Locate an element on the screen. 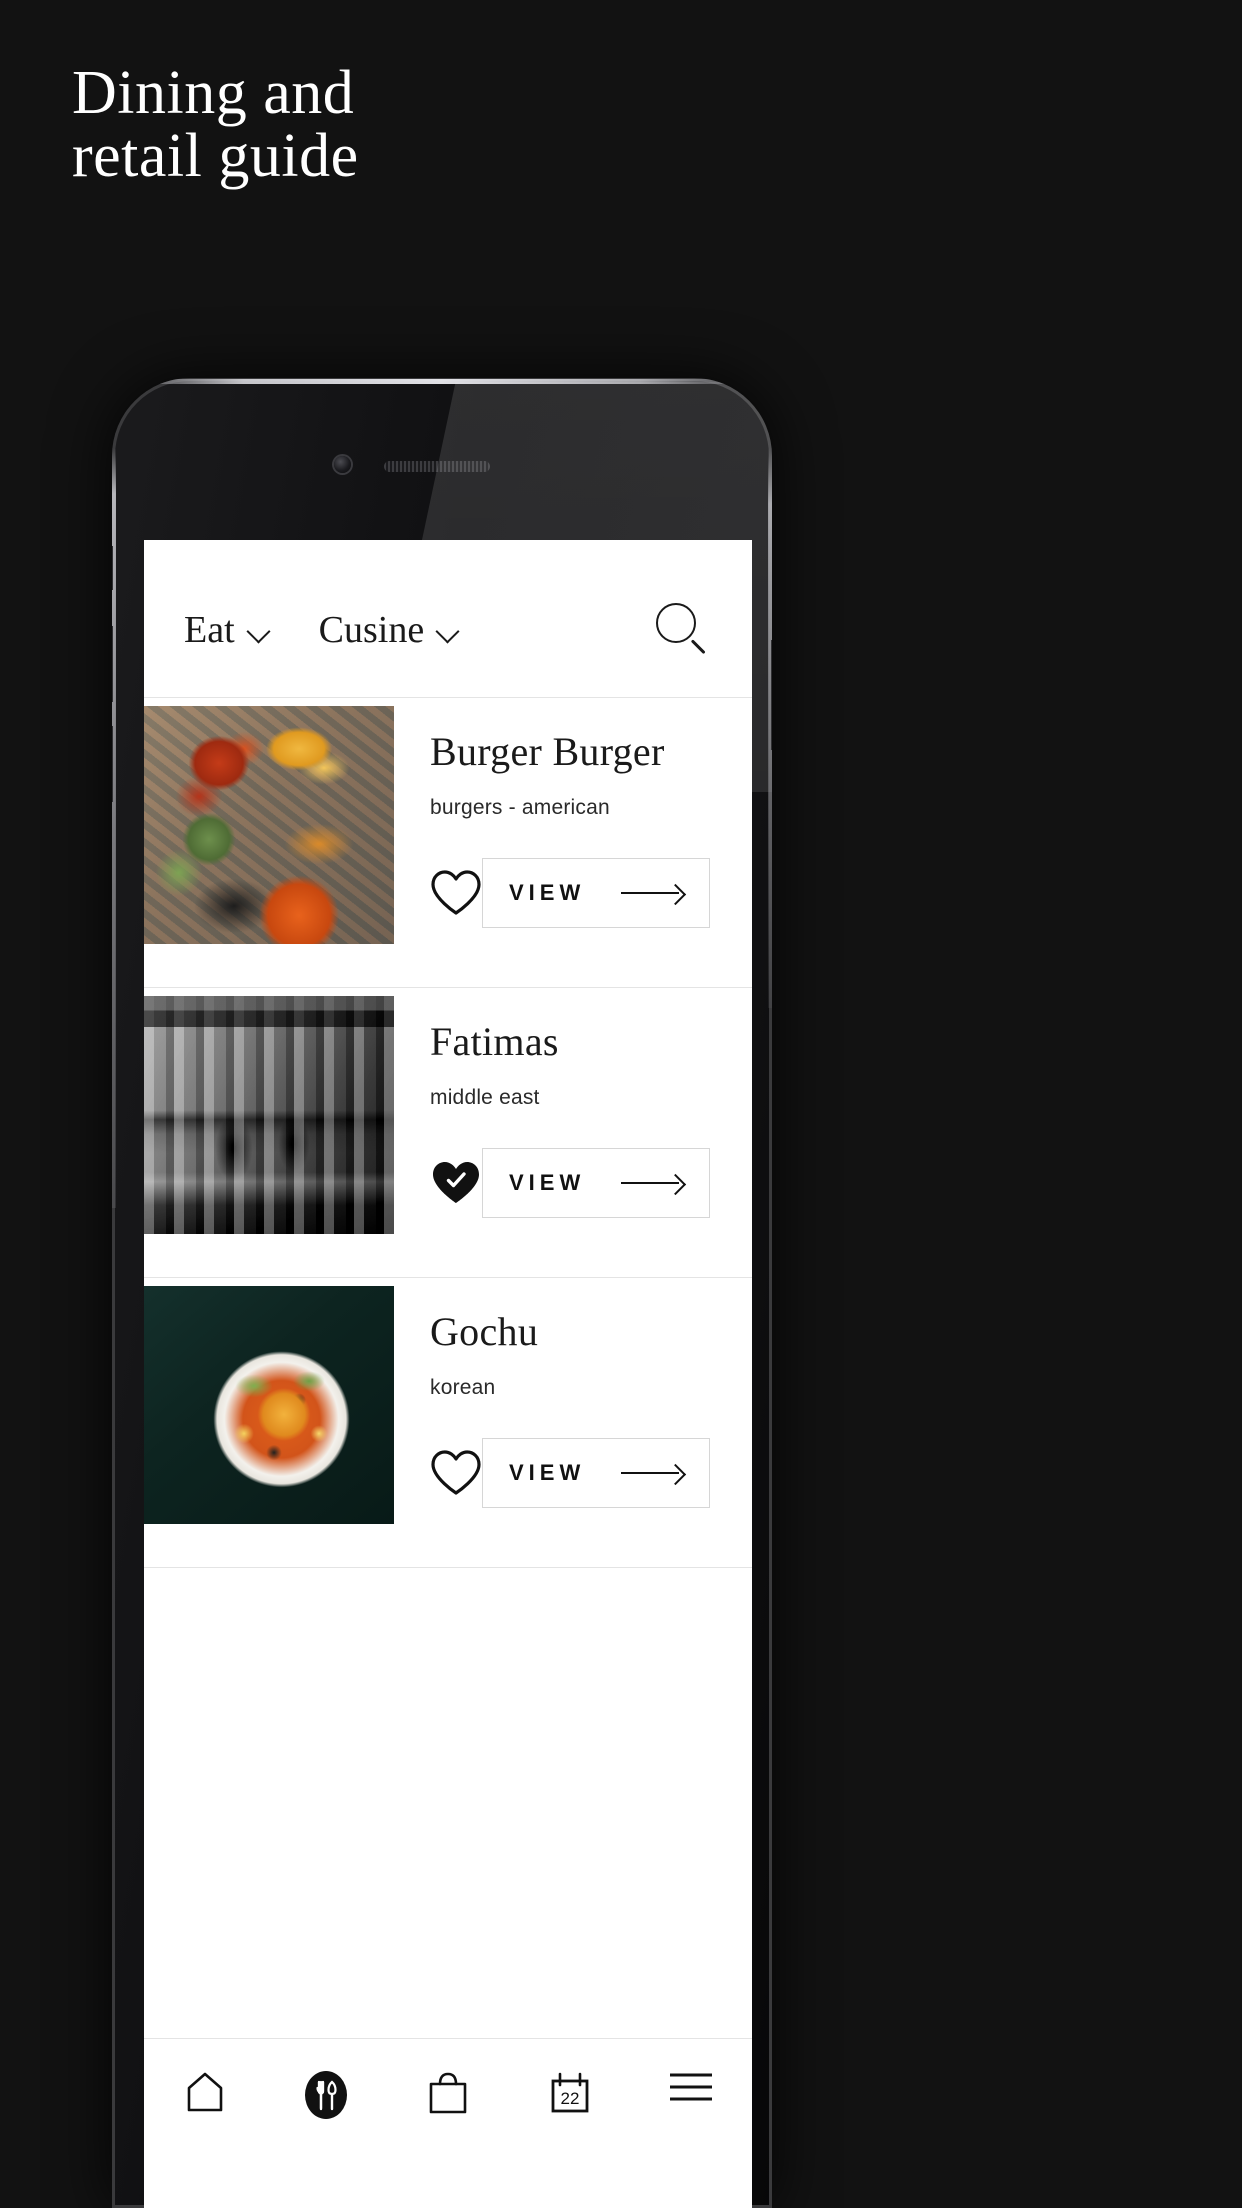  listing-category: korean is located at coordinates (463, 1387).